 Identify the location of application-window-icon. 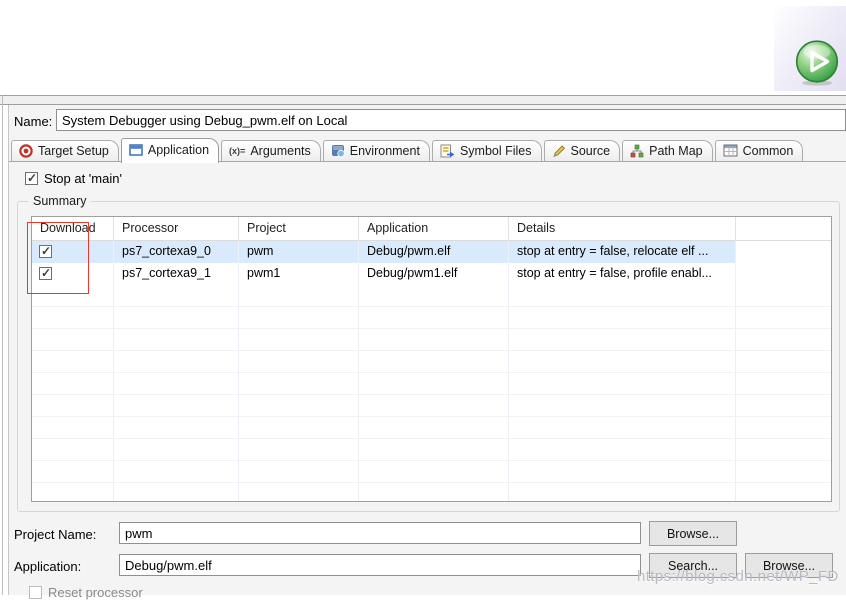
(136, 150).